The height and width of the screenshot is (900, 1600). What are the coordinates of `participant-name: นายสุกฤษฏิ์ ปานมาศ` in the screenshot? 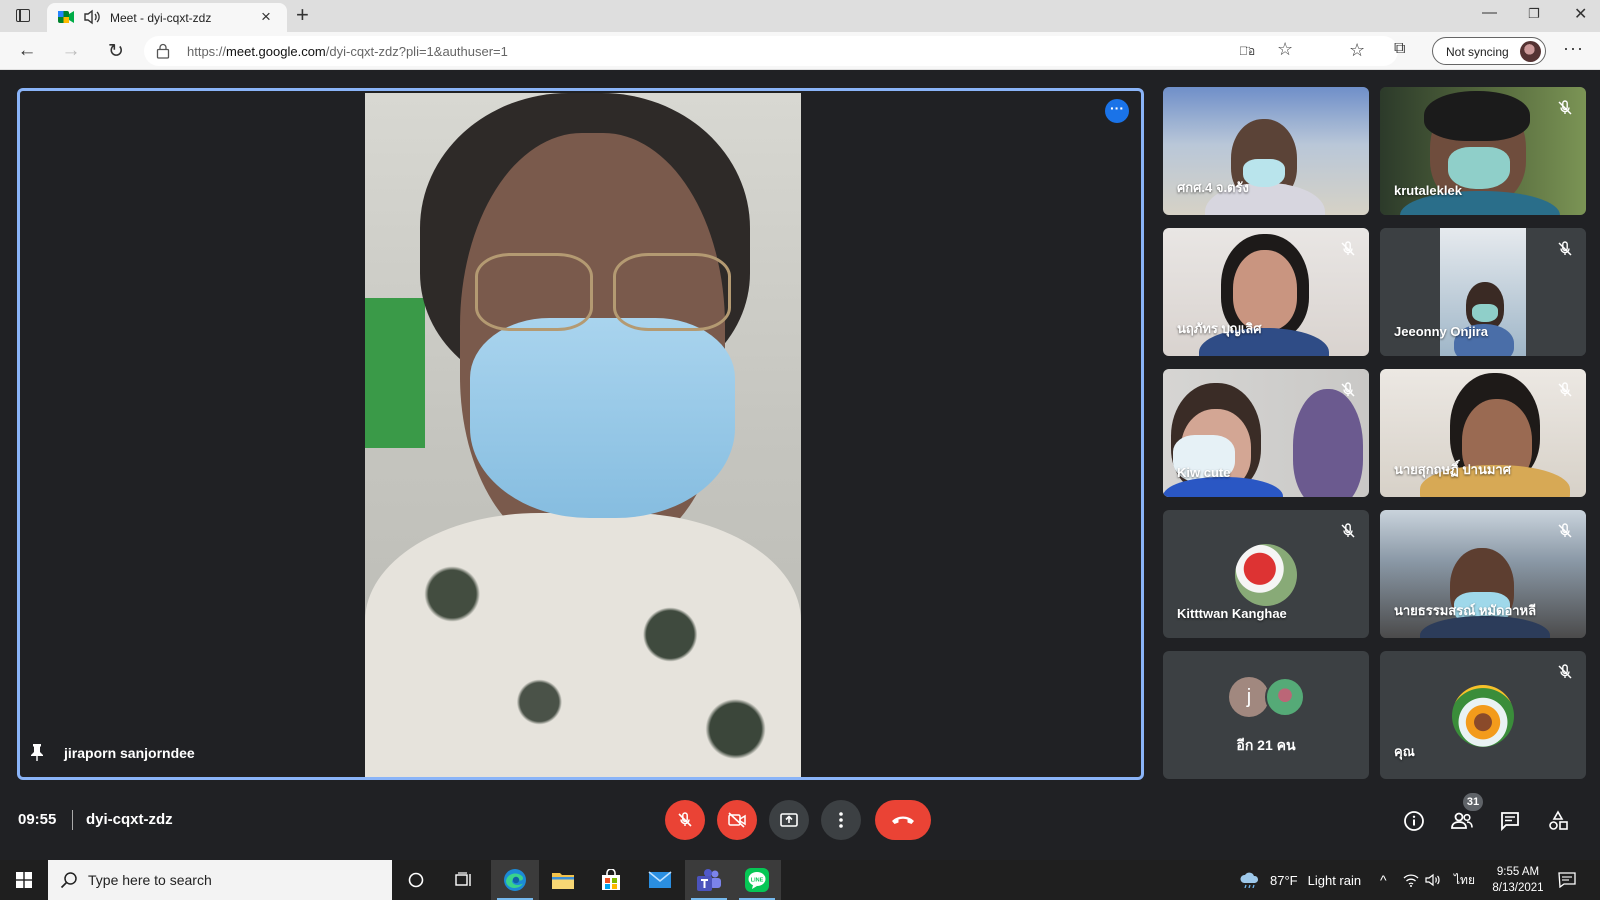 It's located at (1452, 469).